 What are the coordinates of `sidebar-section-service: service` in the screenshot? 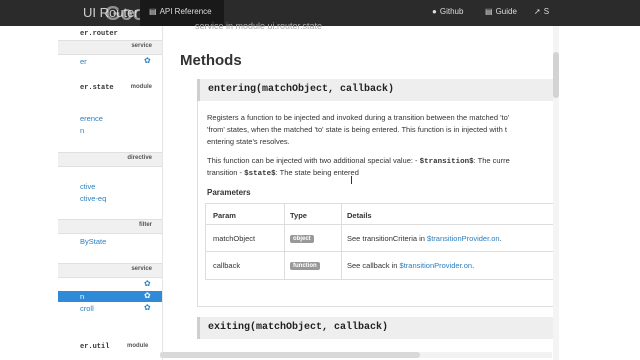 It's located at (110, 47).